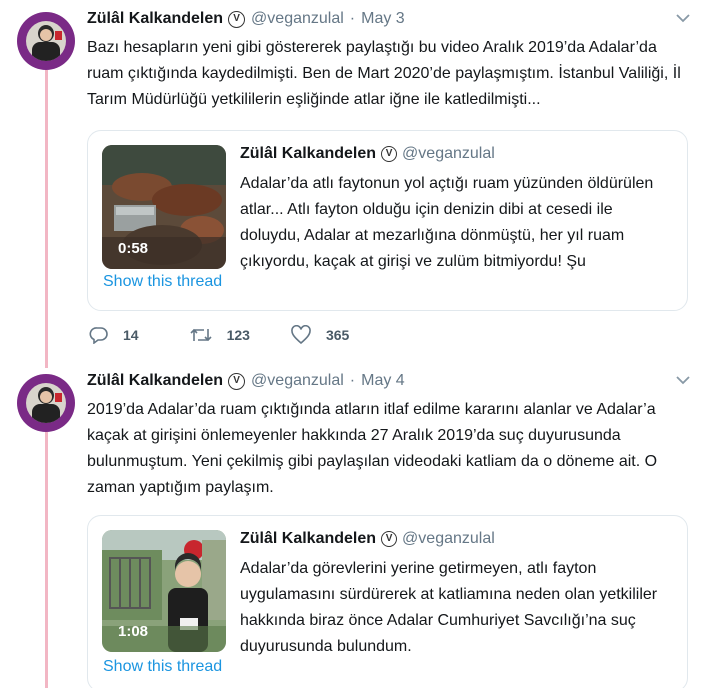  I want to click on retweet-icon, so click(201, 335).